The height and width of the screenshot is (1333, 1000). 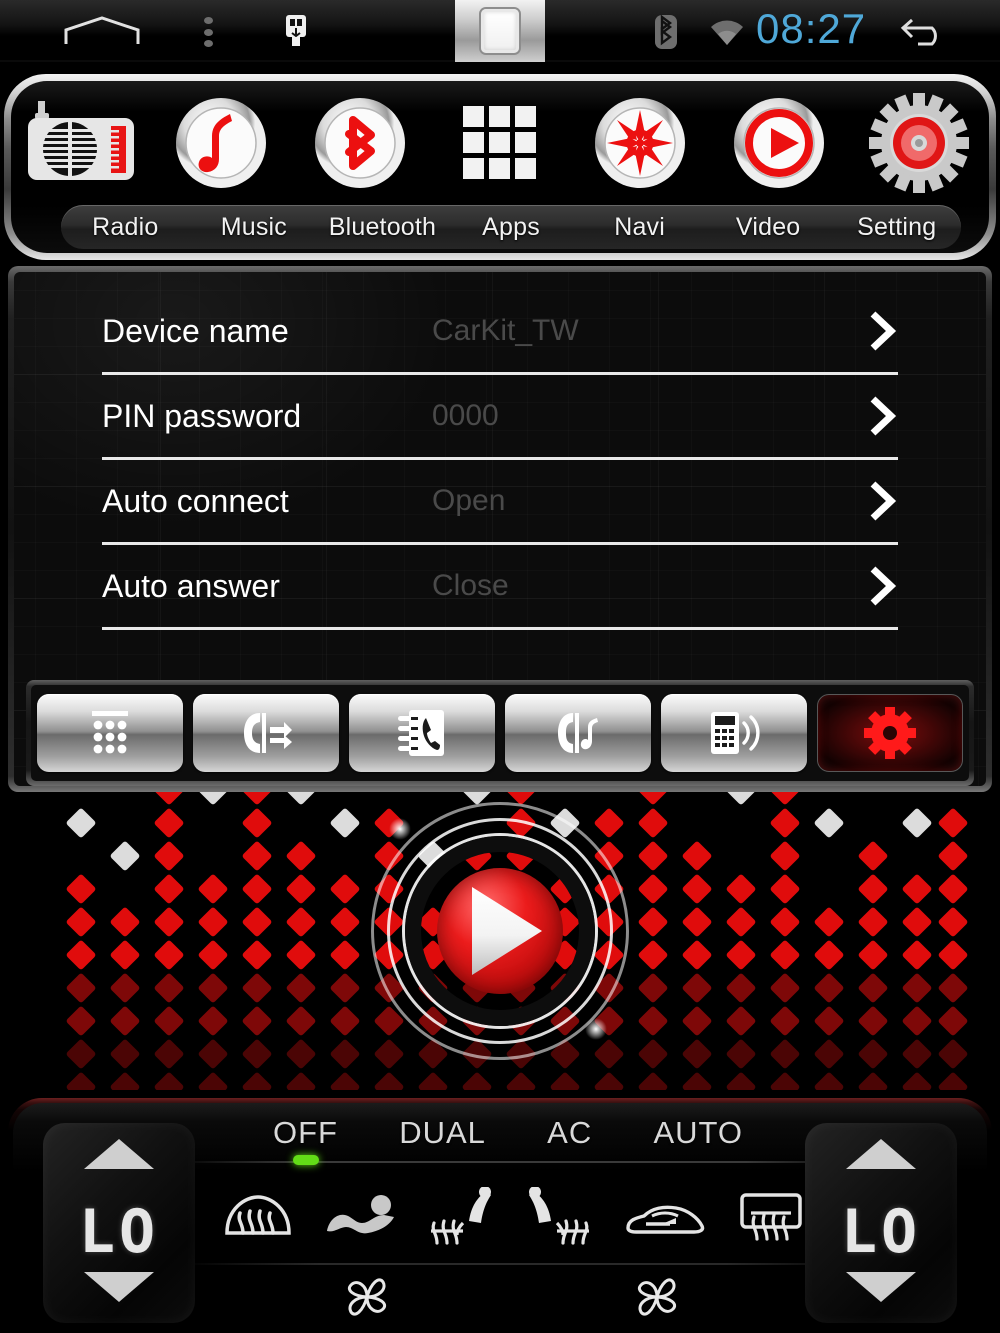 I want to click on tab-navi: Navi, so click(x=639, y=227).